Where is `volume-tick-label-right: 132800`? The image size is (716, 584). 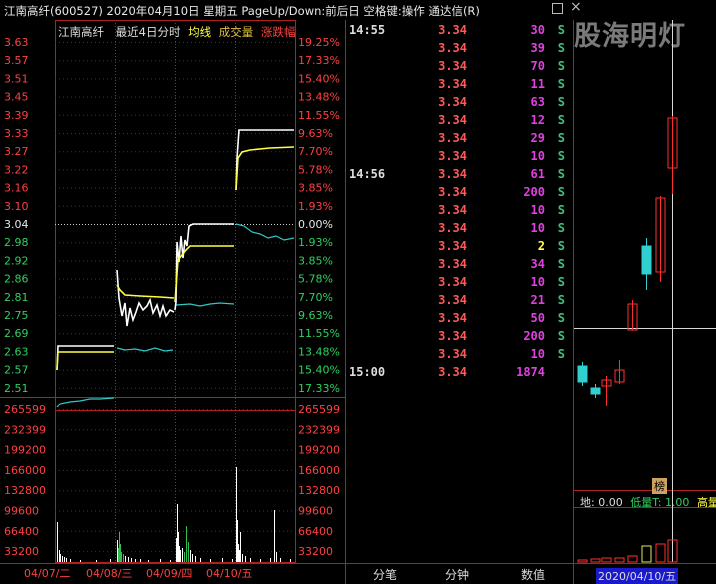 volume-tick-label-right: 132800 is located at coordinates (319, 490).